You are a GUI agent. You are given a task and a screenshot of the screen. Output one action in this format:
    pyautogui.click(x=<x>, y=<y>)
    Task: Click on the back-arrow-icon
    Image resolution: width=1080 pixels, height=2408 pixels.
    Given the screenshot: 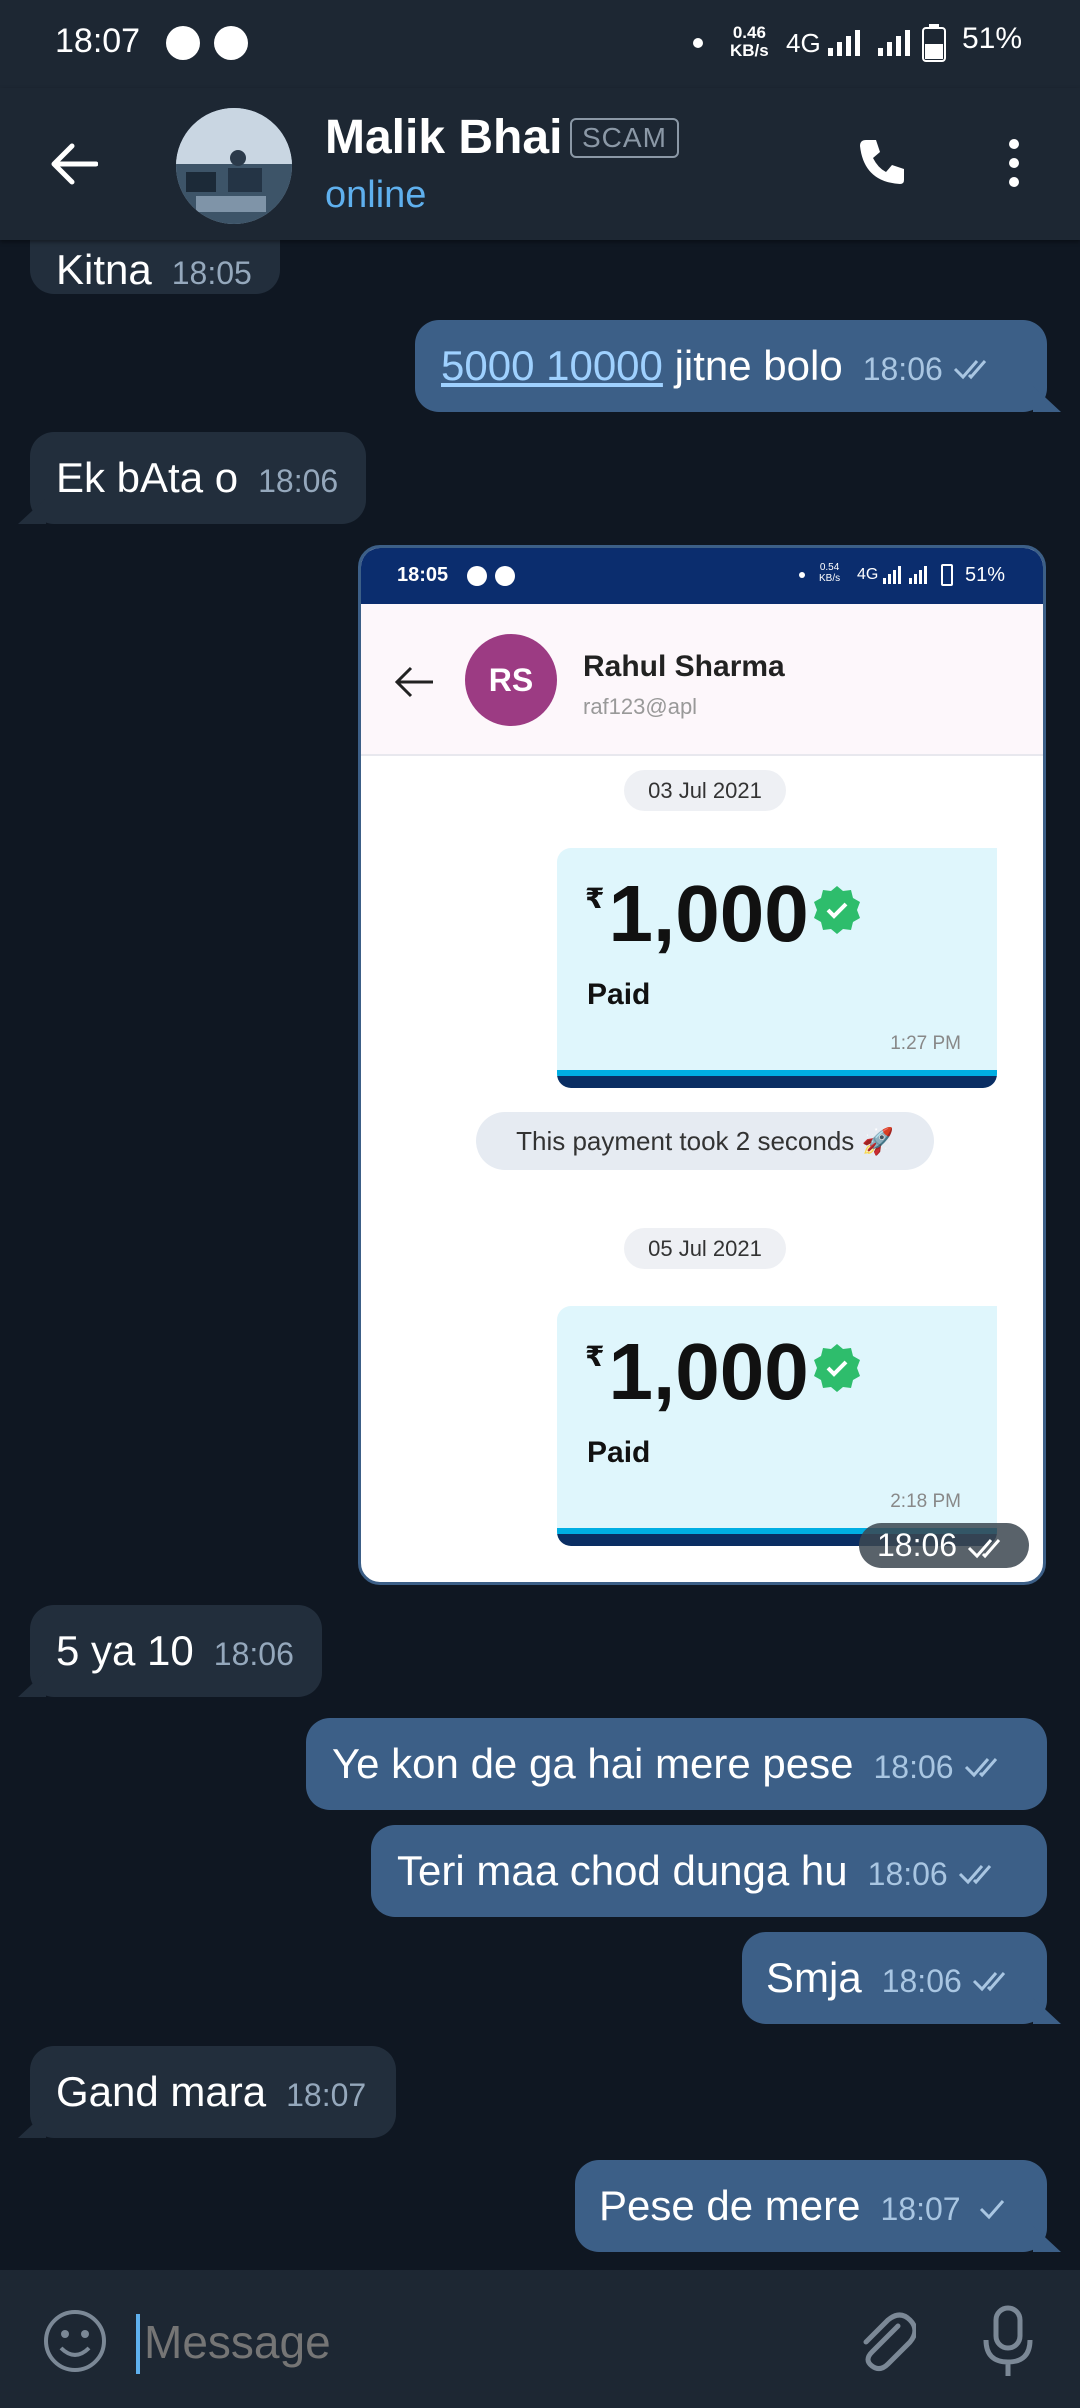 What is the action you would take?
    pyautogui.click(x=74, y=164)
    